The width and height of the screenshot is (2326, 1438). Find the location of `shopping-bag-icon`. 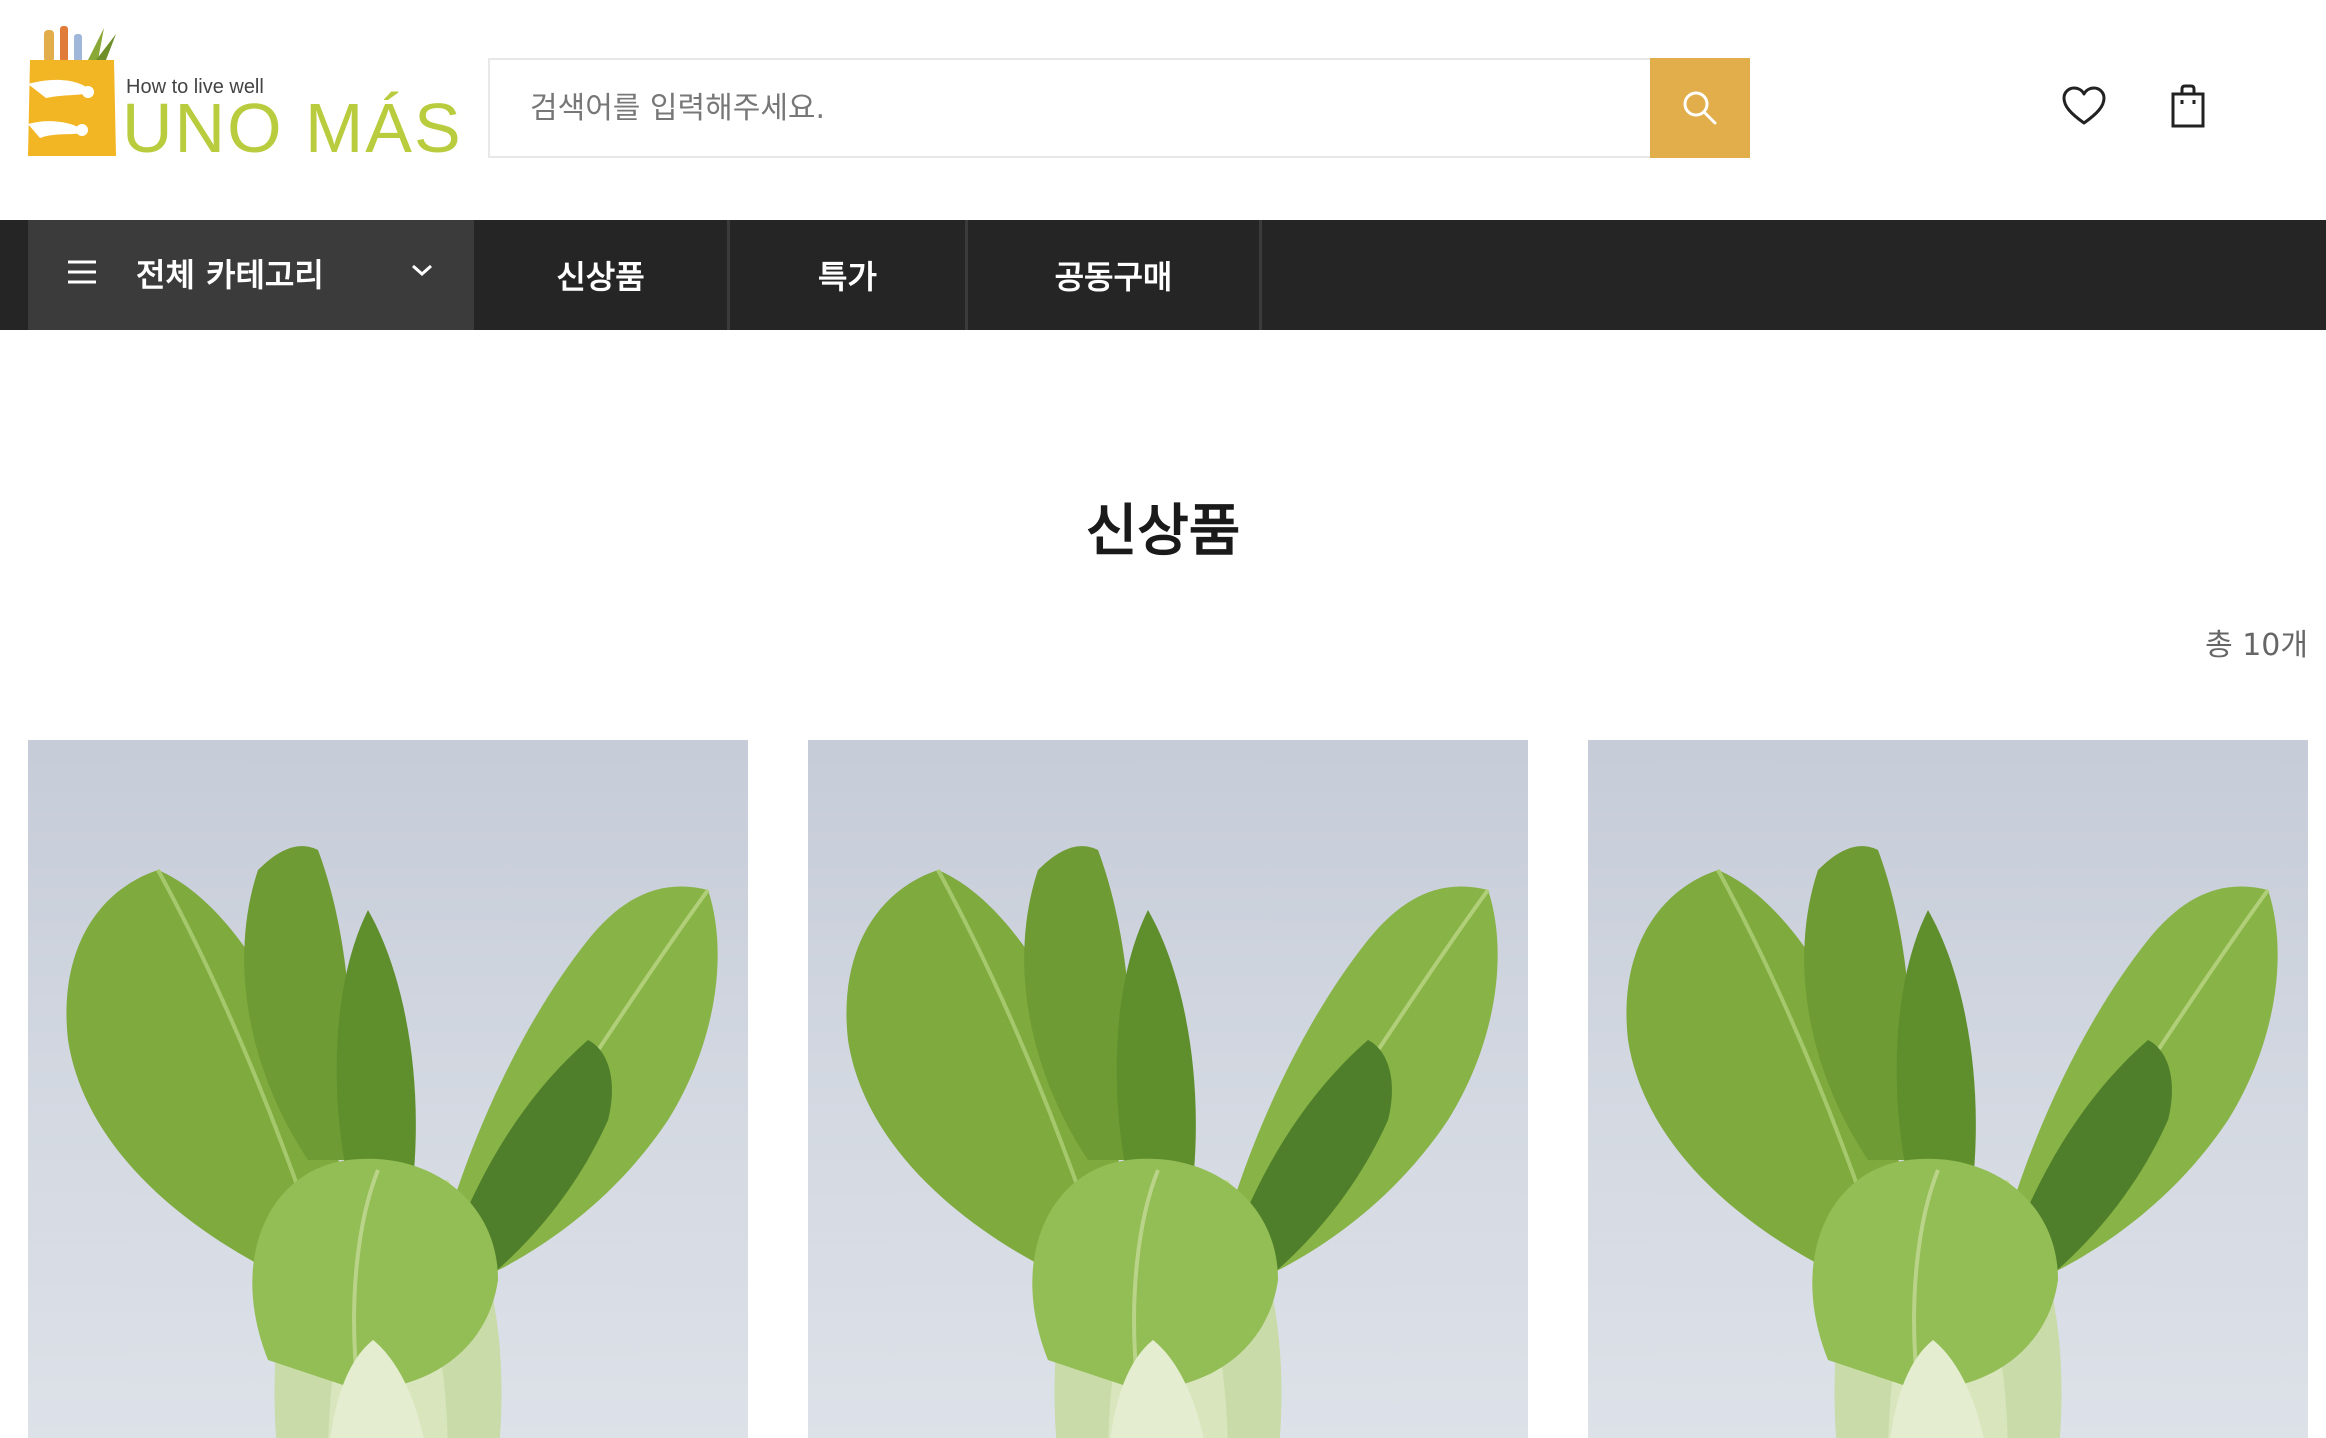

shopping-bag-icon is located at coordinates (2188, 106).